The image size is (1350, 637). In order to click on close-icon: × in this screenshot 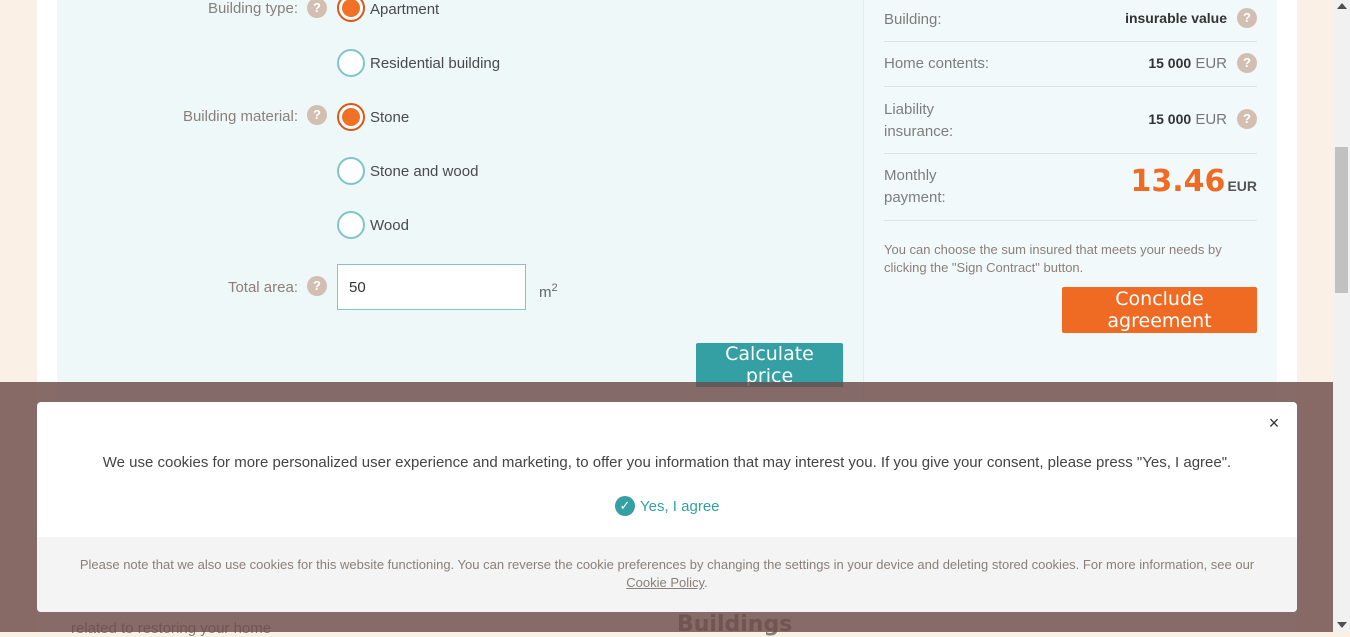, I will do `click(1274, 423)`.